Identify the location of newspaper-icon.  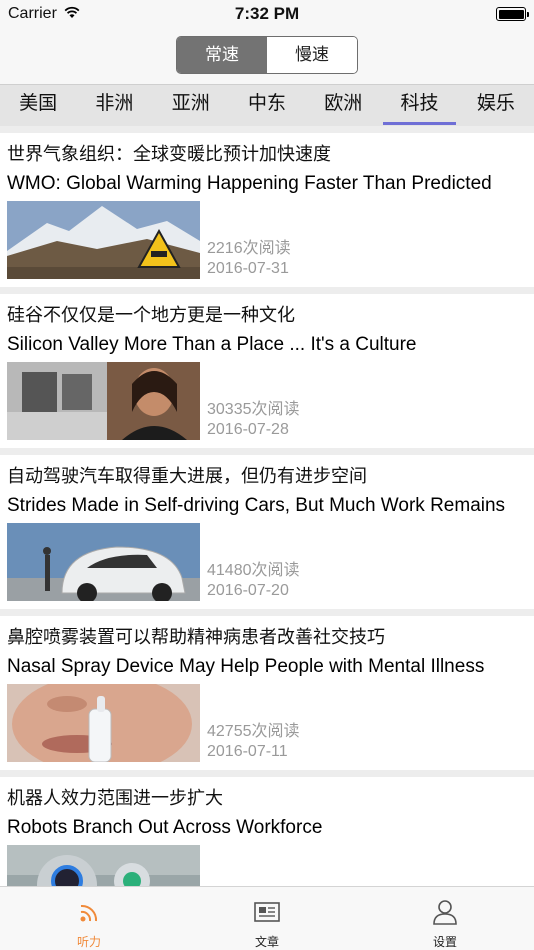
(267, 912).